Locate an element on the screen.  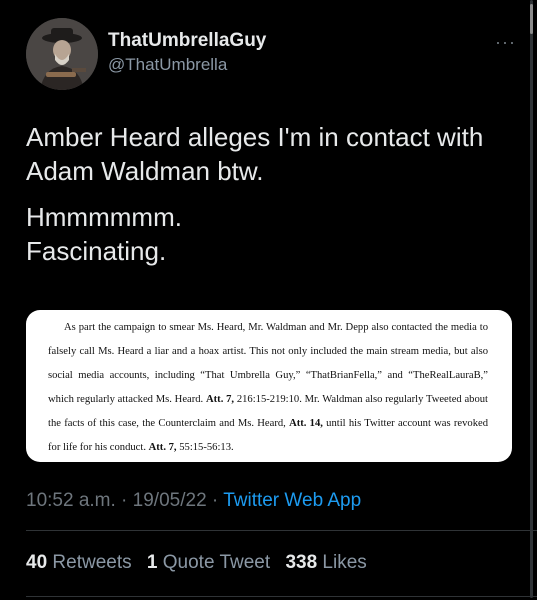
retweets-count: 40 is located at coordinates (37, 562).